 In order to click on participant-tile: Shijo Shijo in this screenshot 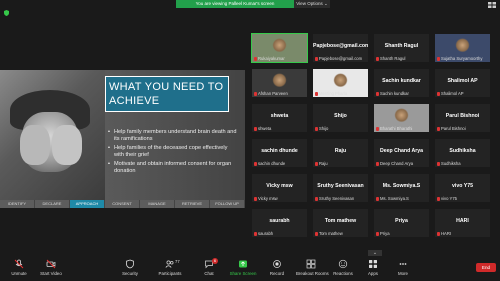, I will do `click(340, 118)`.